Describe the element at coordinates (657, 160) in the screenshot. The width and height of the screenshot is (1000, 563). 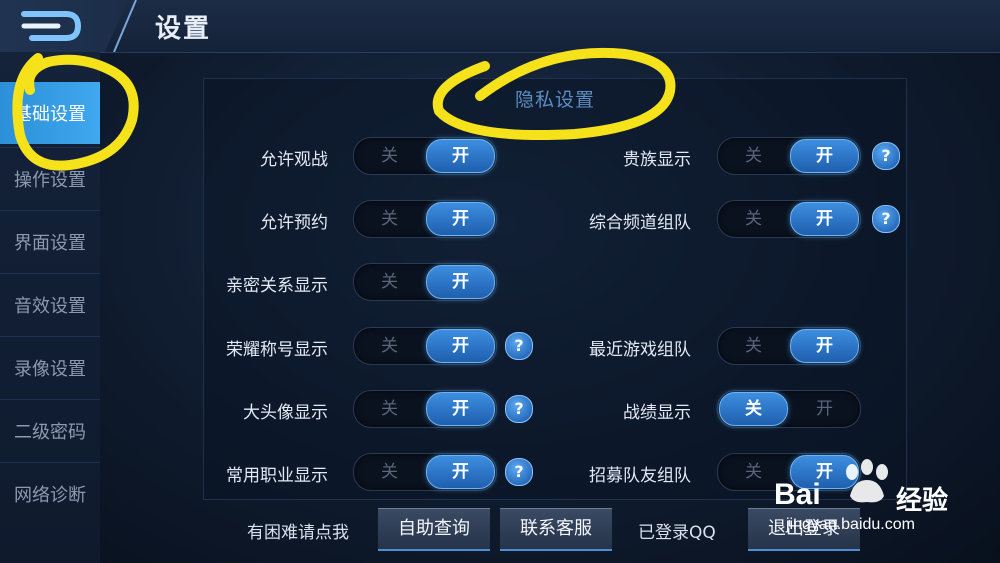
I see `setting-label: 贵族显示` at that location.